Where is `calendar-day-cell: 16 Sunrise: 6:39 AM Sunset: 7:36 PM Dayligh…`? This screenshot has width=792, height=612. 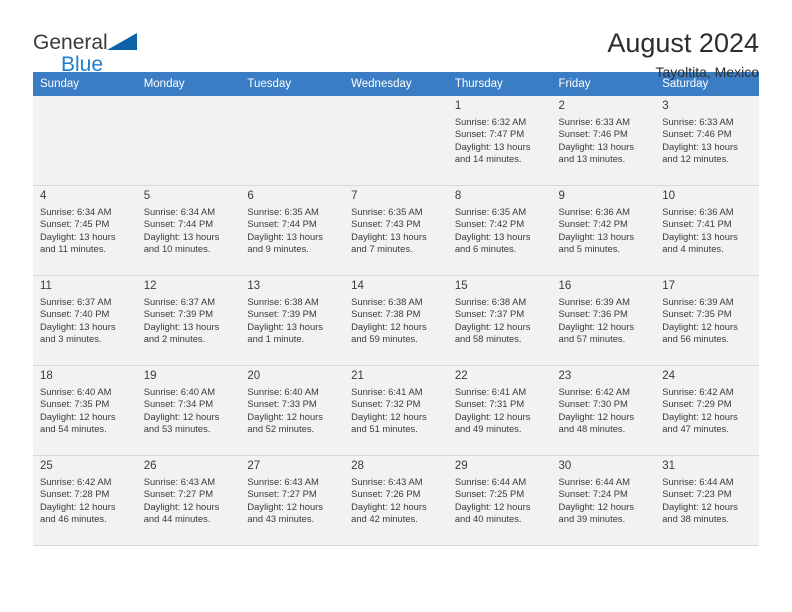 calendar-day-cell: 16 Sunrise: 6:39 AM Sunset: 7:36 PM Dayligh… is located at coordinates (603, 320).